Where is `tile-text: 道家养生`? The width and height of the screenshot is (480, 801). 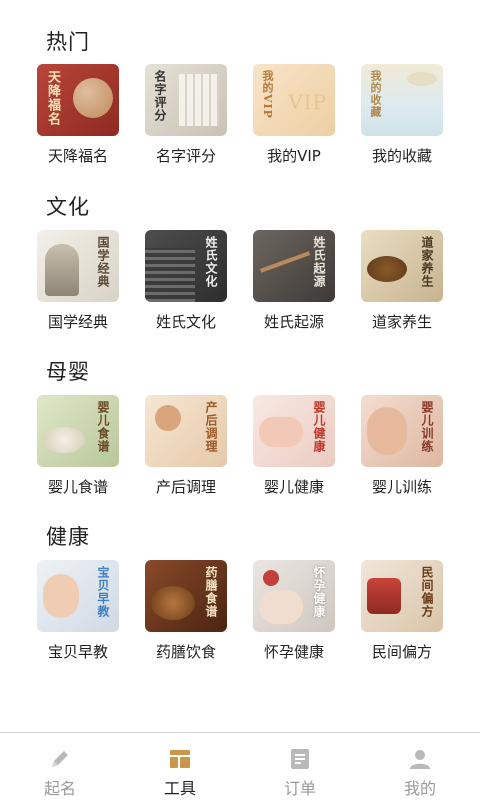
tile-text: 道家养生 is located at coordinates (427, 262).